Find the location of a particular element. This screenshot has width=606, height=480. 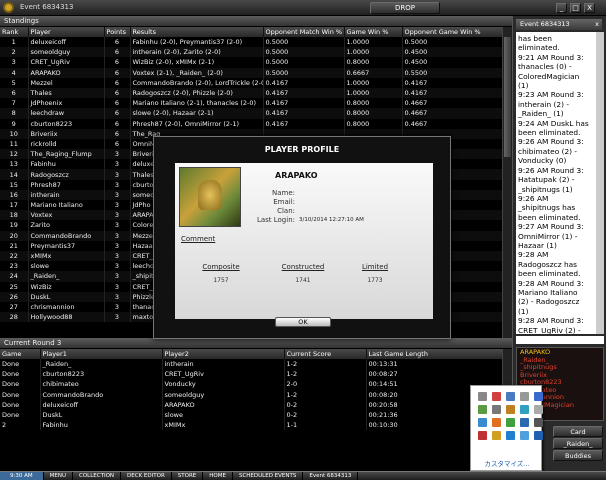

chat-line: chibimateo (2) - is located at coordinates (548, 151).